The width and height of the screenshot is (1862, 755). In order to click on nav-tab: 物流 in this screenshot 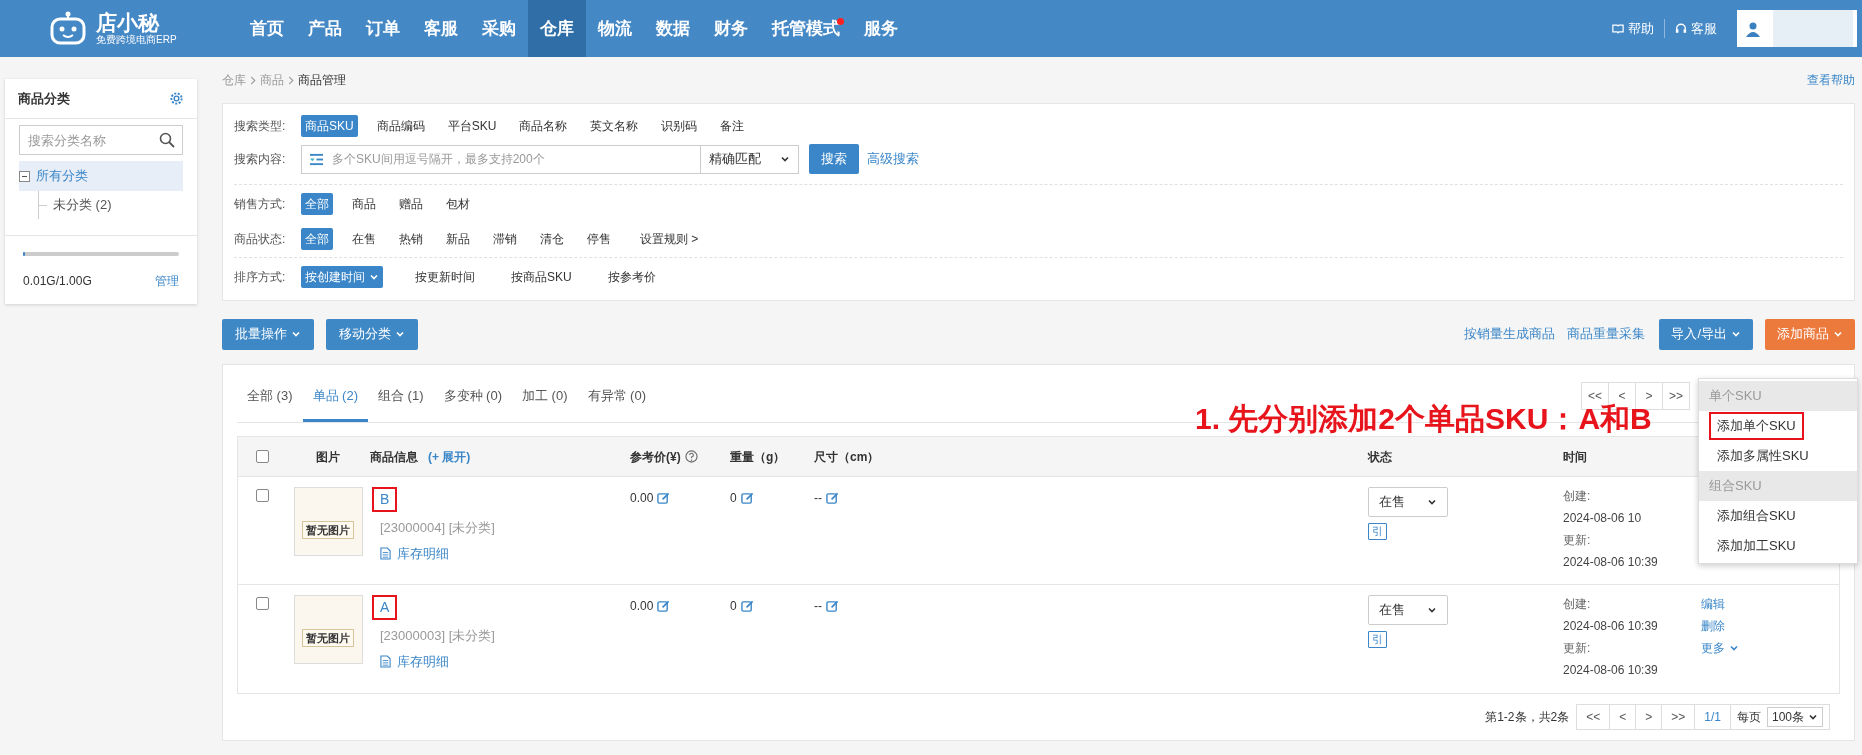, I will do `click(615, 28)`.